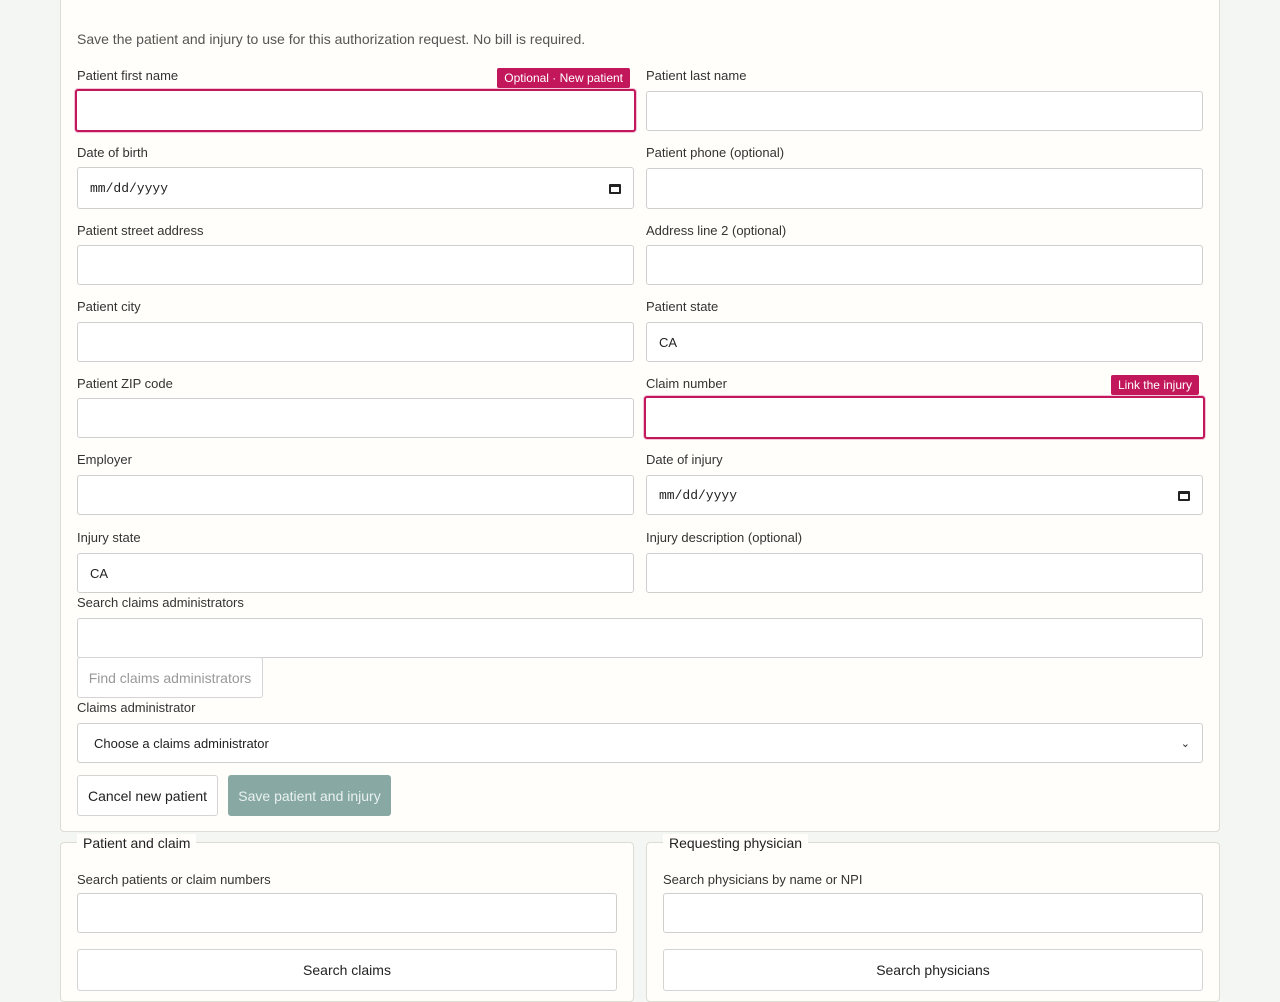 The width and height of the screenshot is (1280, 1002). I want to click on search-claims-button: Search claims, so click(347, 970).